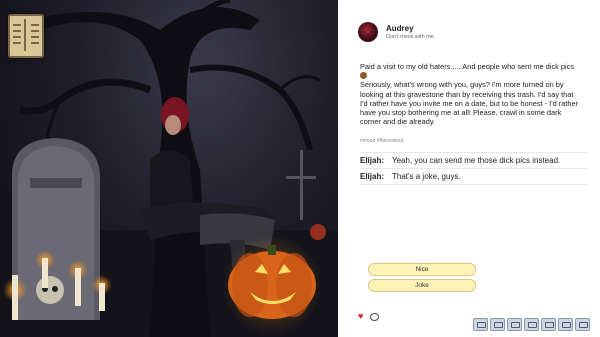 The image size is (600, 337). Describe the element at coordinates (565, 324) in the screenshot. I see `log-icon` at that location.